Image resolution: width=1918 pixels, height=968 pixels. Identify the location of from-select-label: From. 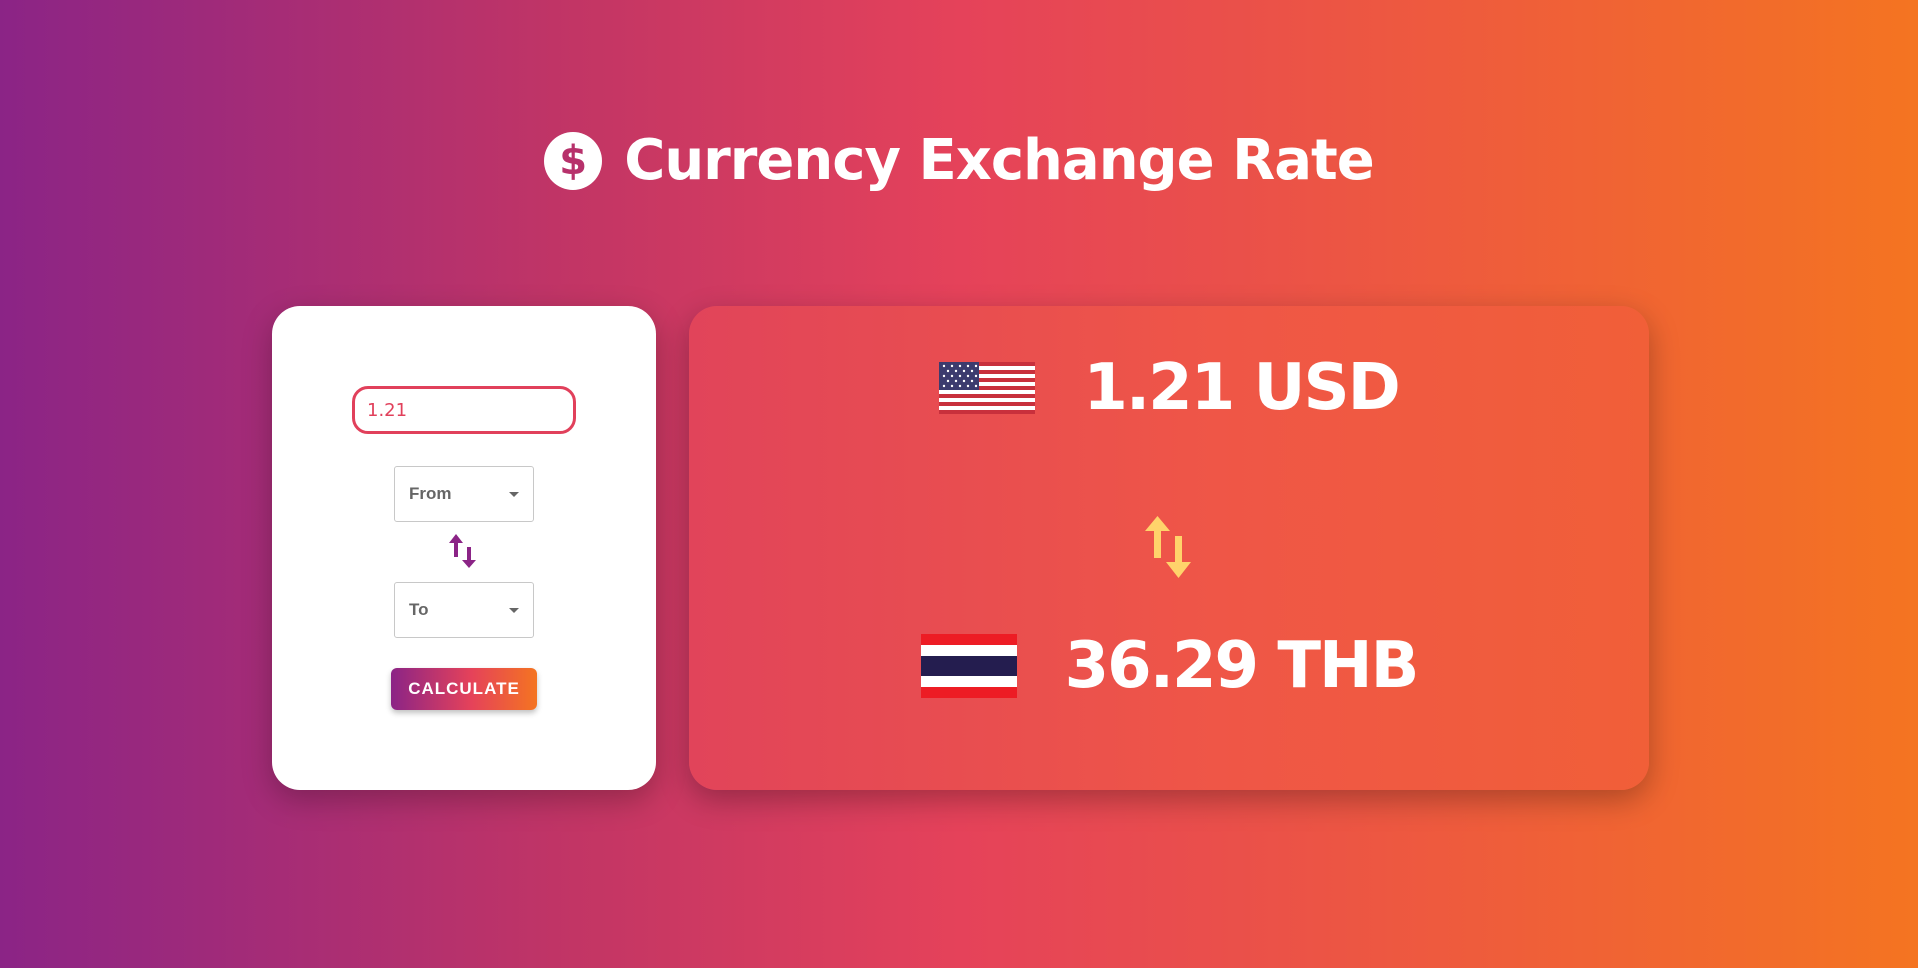
(430, 493).